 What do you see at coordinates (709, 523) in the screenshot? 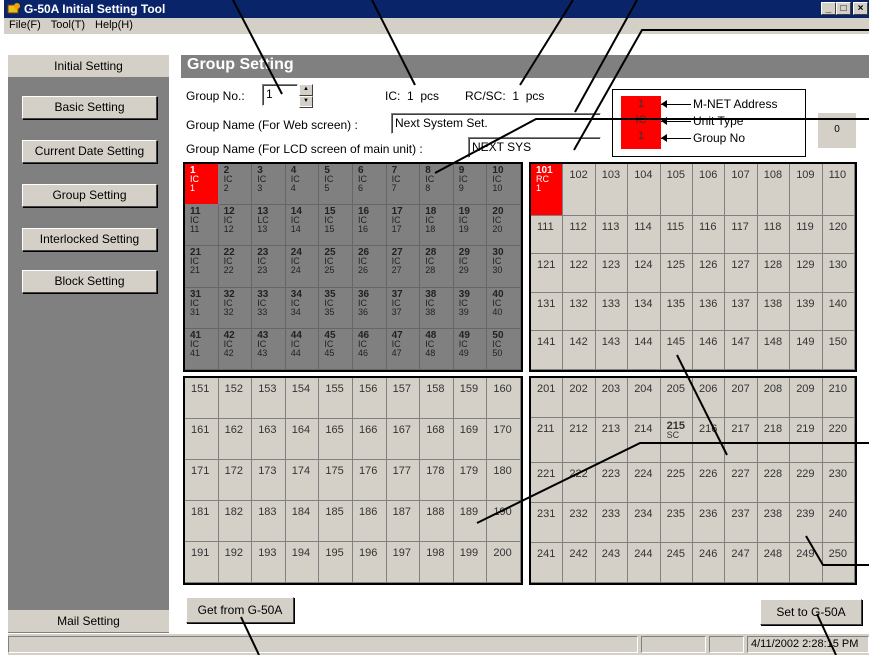
I see `unit-cell-236: 236` at bounding box center [709, 523].